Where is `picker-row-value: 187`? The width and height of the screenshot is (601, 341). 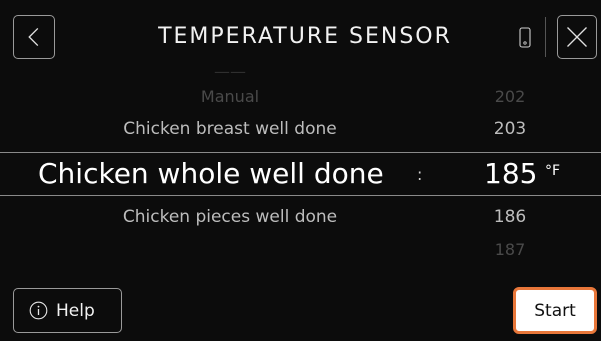
picker-row-value: 187 is located at coordinates (510, 249).